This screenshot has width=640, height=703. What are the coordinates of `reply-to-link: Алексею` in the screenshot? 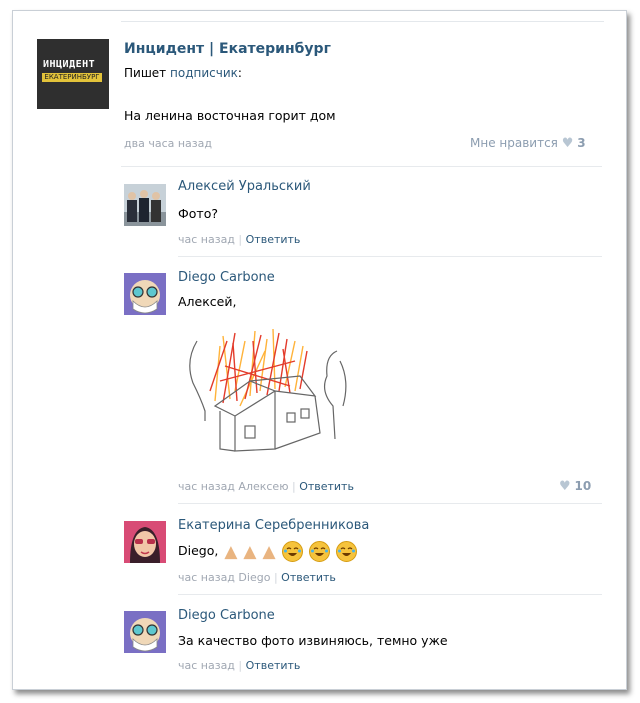 It's located at (263, 486).